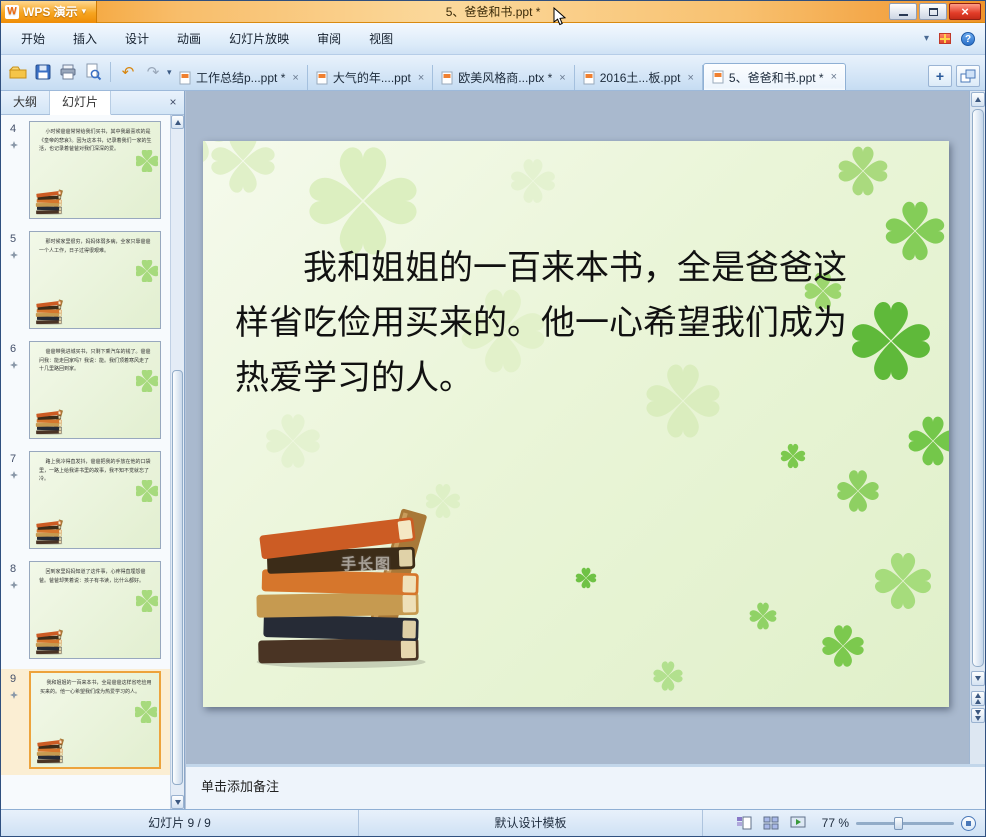 The height and width of the screenshot is (837, 986). Describe the element at coordinates (903, 11) in the screenshot. I see `minimize-button` at that location.